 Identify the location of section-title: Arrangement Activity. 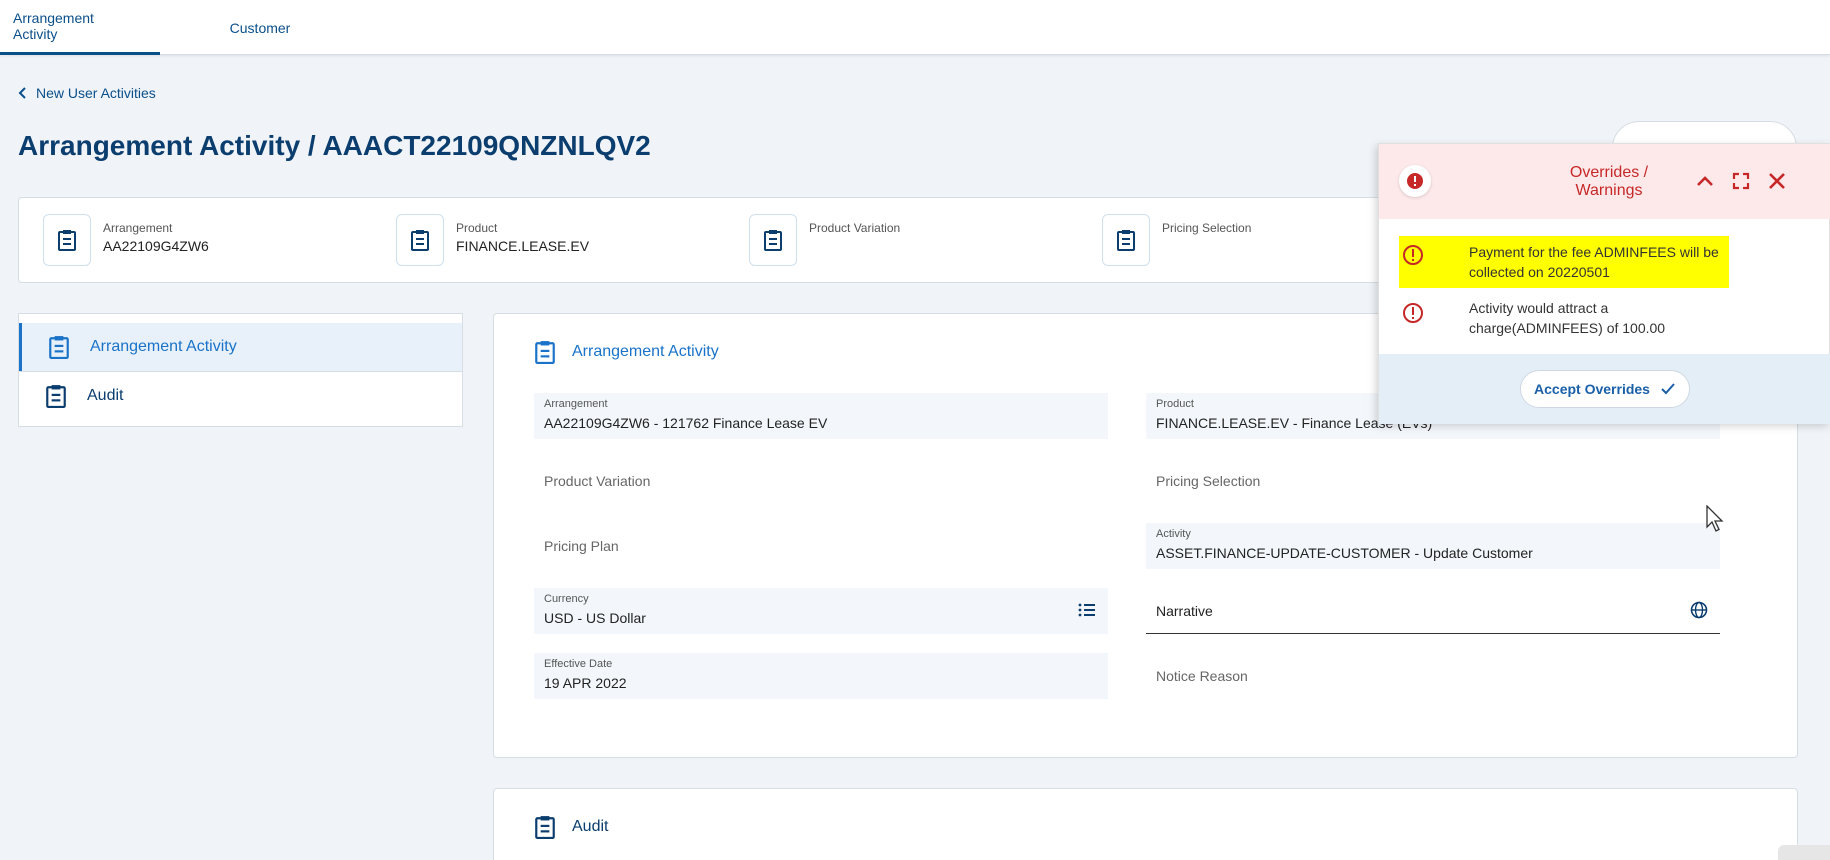
(645, 351).